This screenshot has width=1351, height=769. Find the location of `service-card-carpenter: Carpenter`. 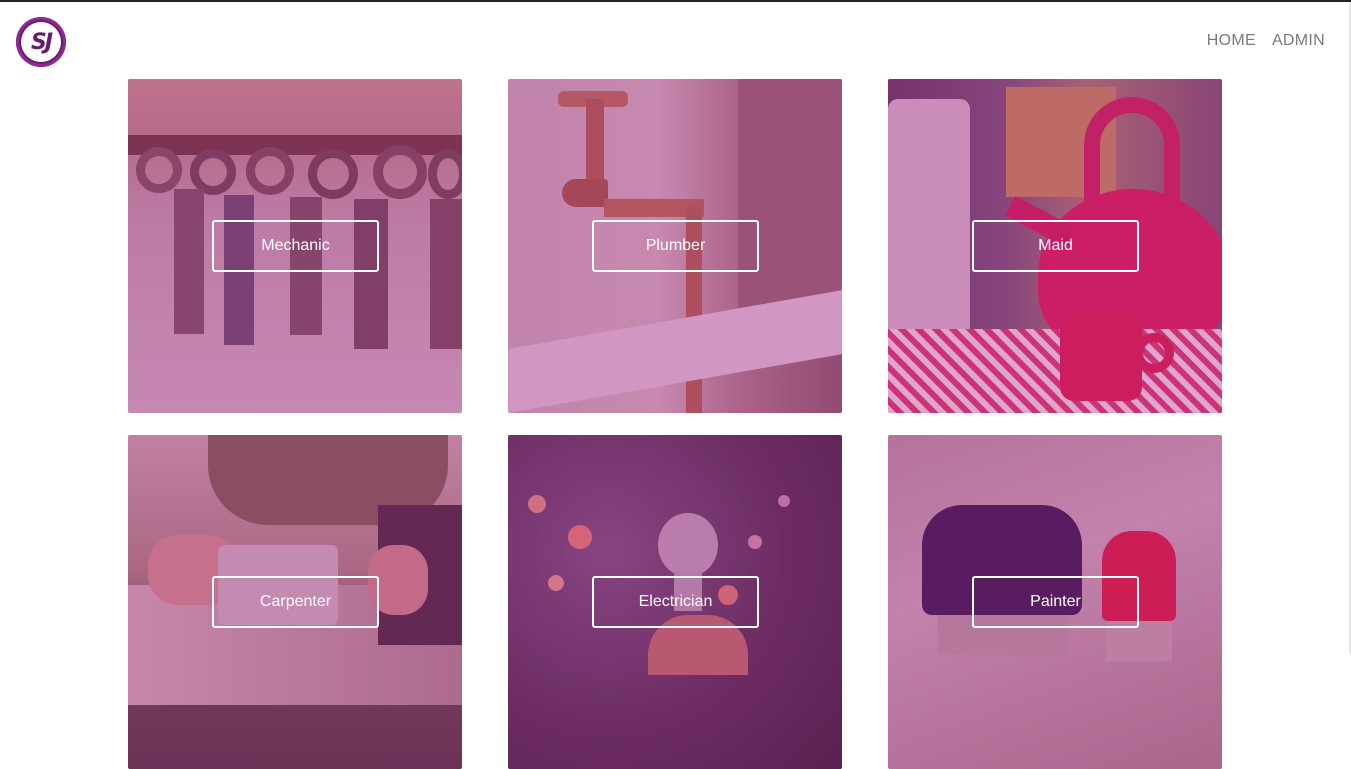

service-card-carpenter: Carpenter is located at coordinates (295, 602).